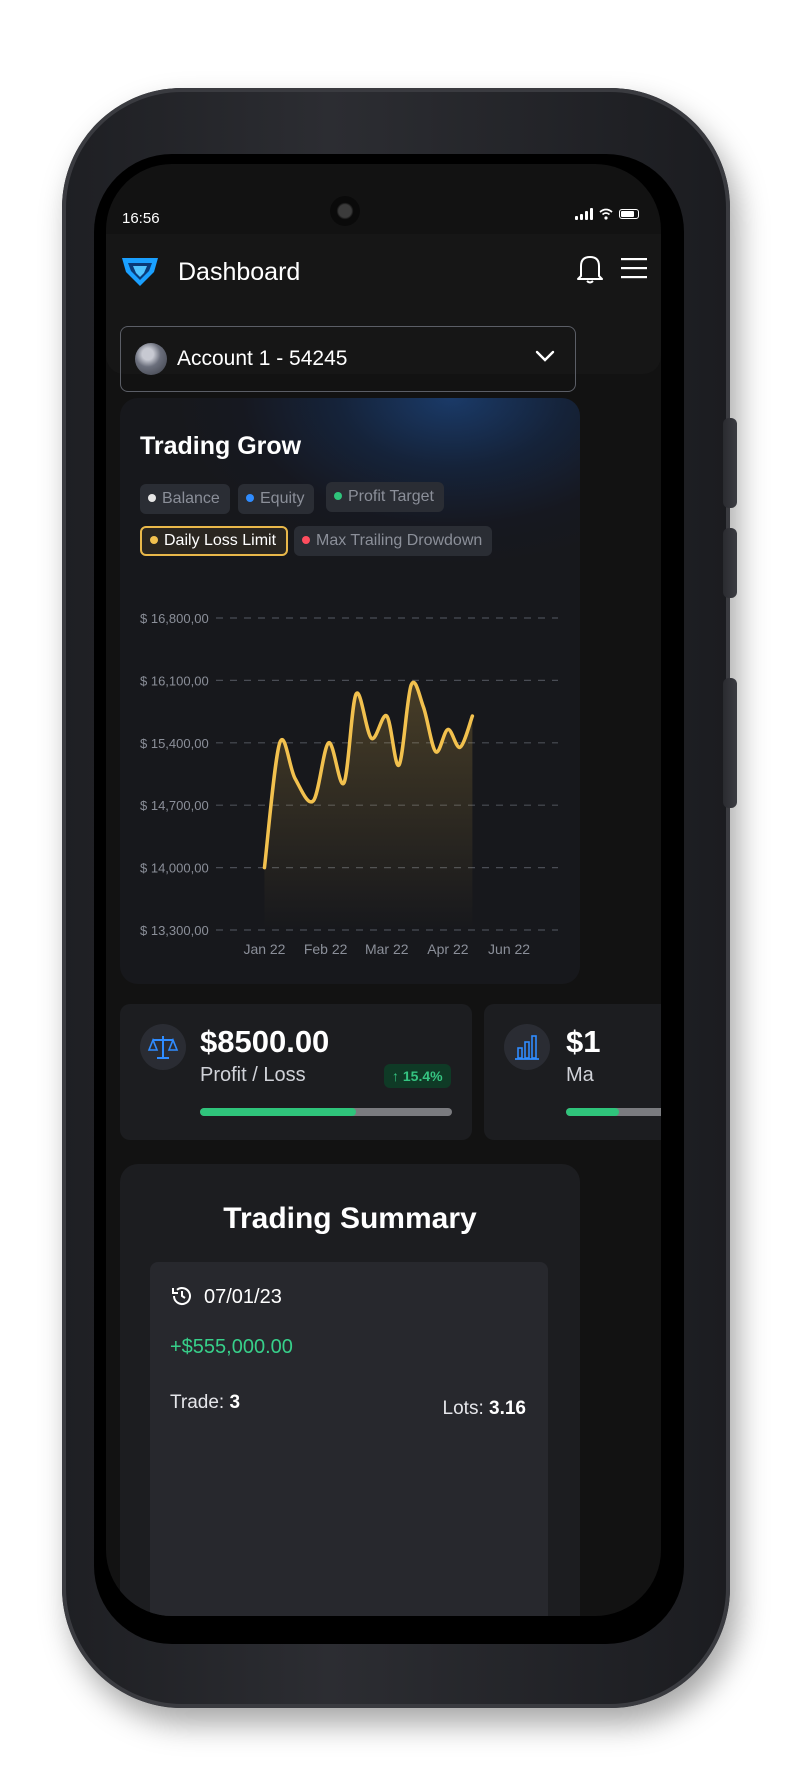  Describe the element at coordinates (447, 949) in the screenshot. I see `x-tick-label: Apr 22` at that location.